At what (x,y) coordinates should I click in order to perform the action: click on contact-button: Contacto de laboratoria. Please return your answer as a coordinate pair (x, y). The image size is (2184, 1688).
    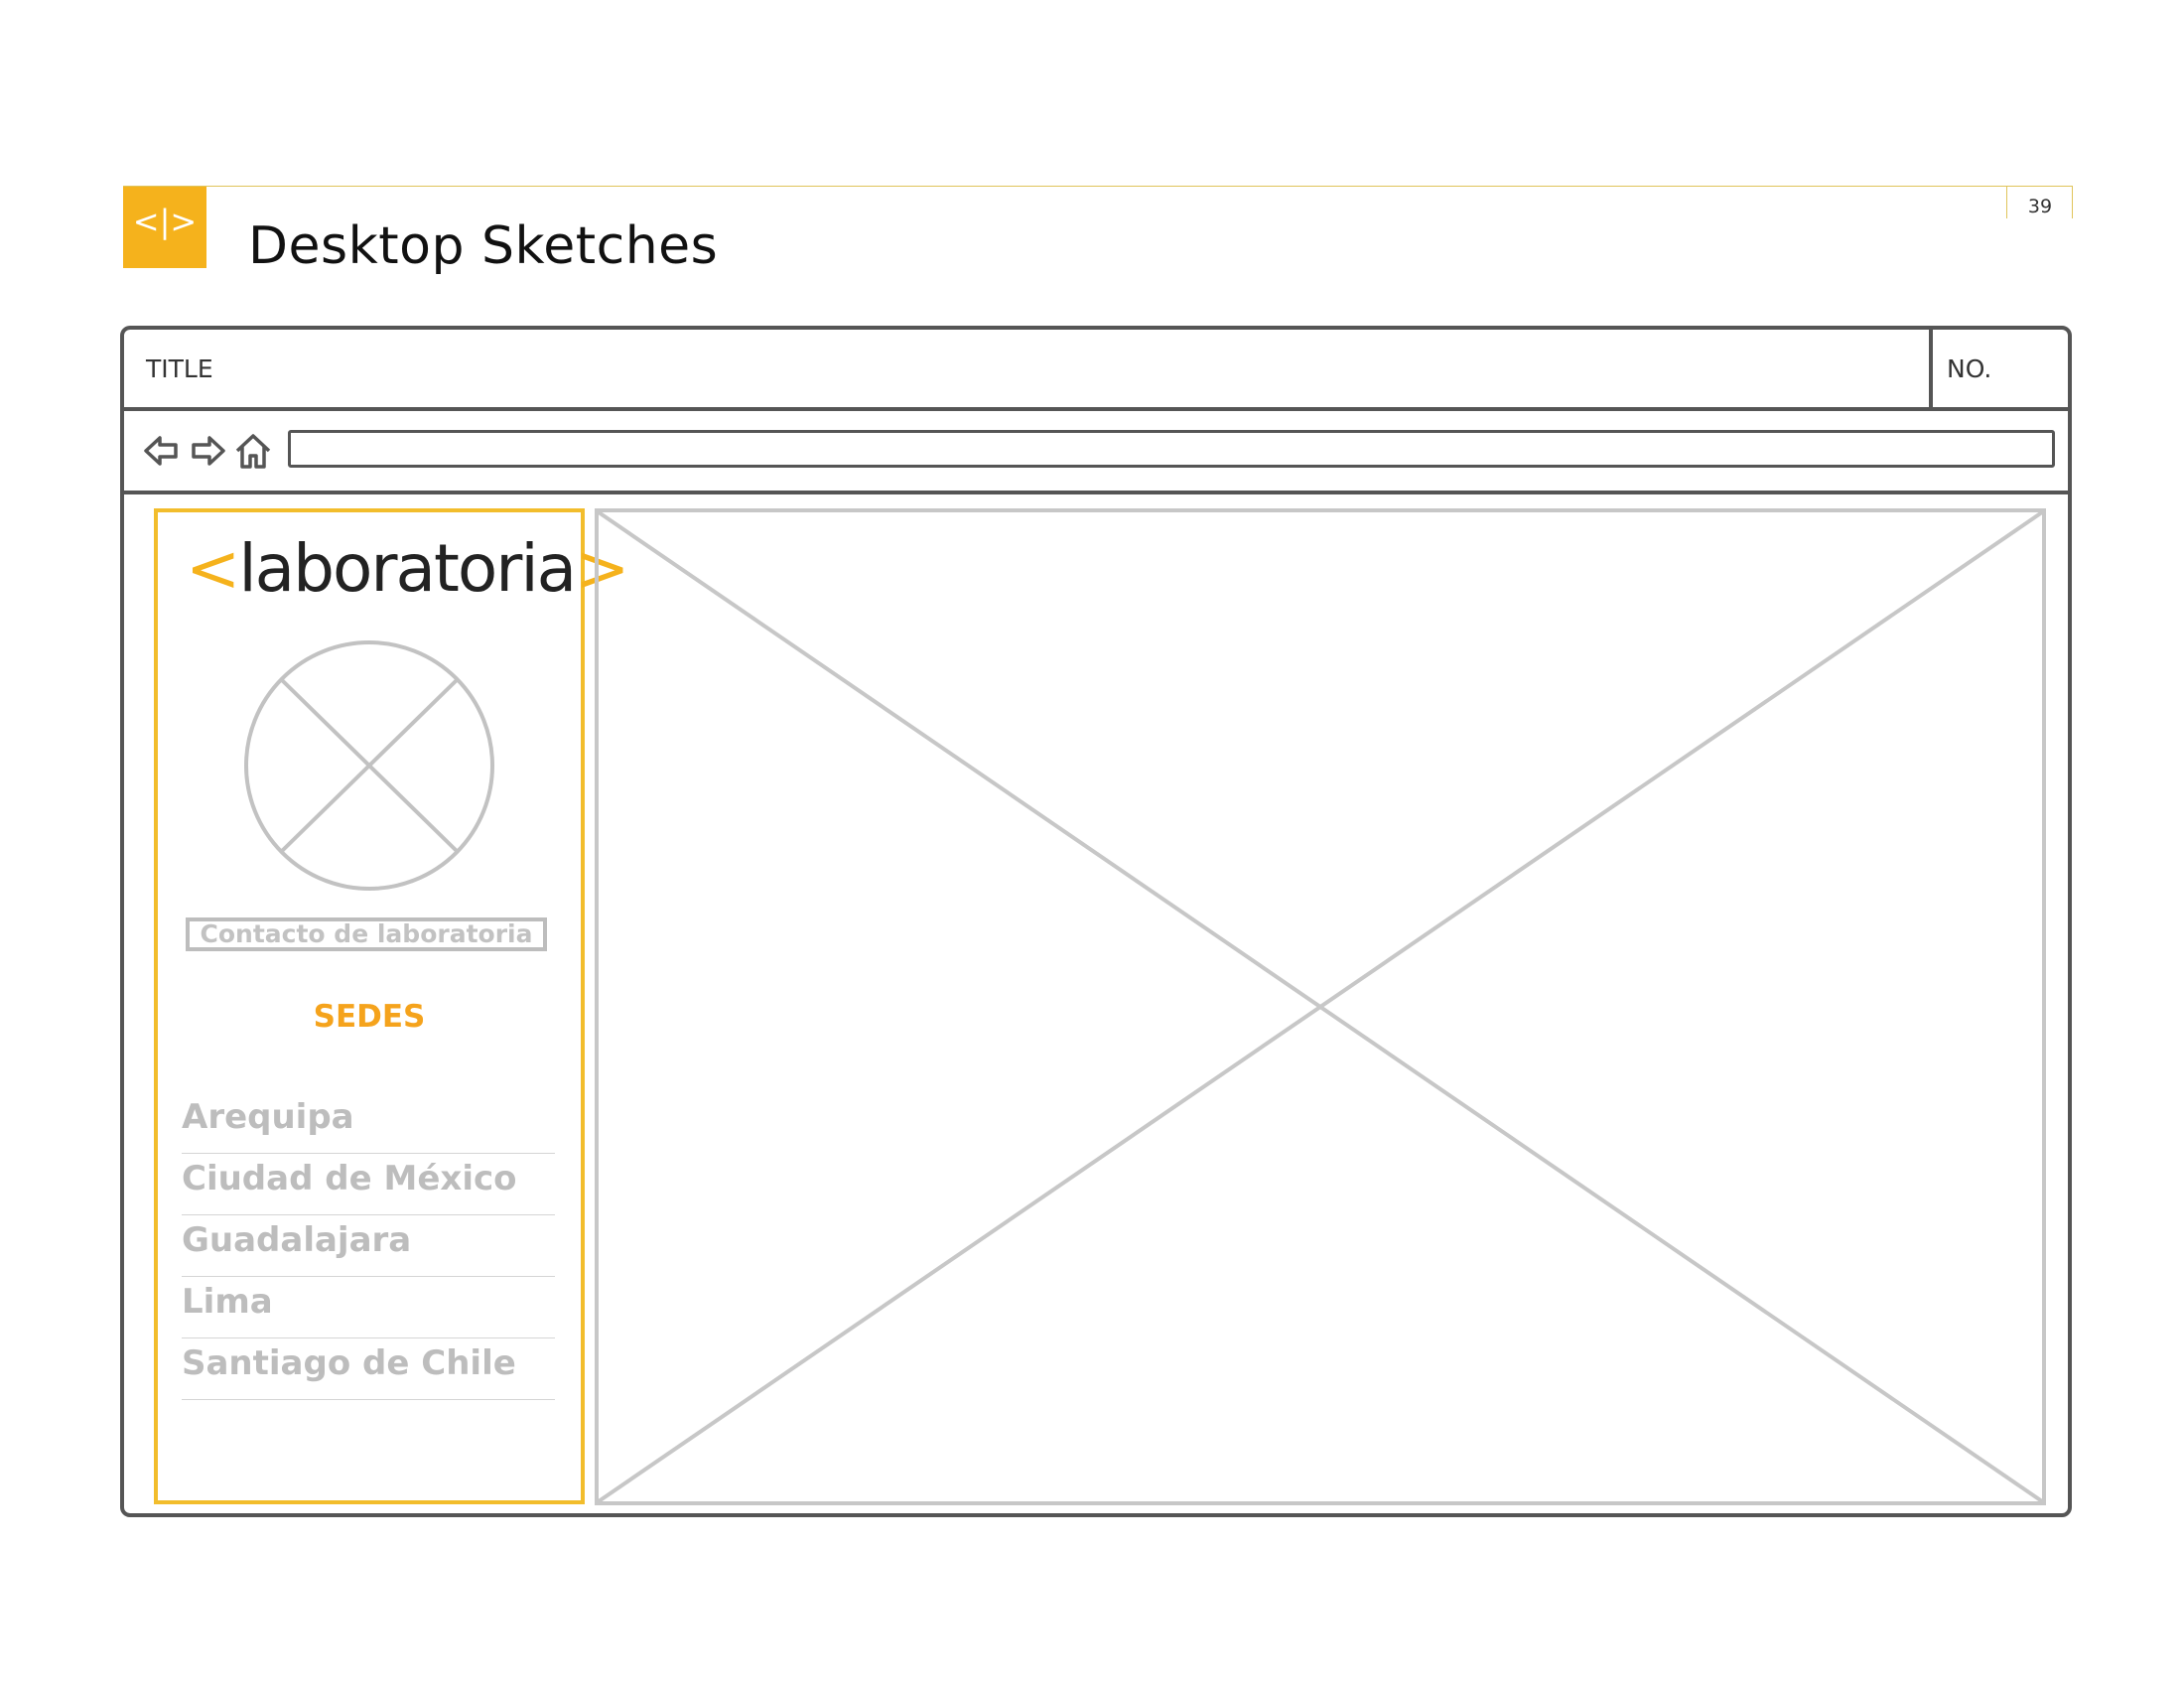
    Looking at the image, I should click on (366, 934).